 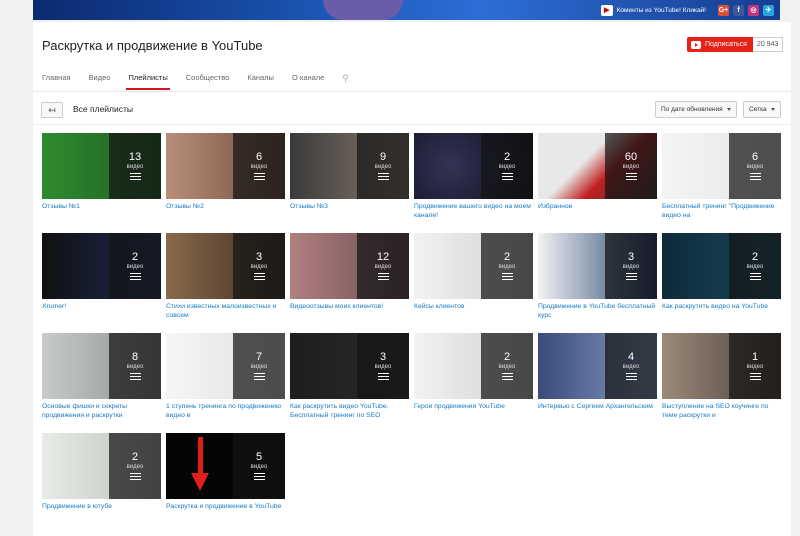 What do you see at coordinates (473, 411) in the screenshot?
I see `playlist-title: Герои продвижения YouTube` at bounding box center [473, 411].